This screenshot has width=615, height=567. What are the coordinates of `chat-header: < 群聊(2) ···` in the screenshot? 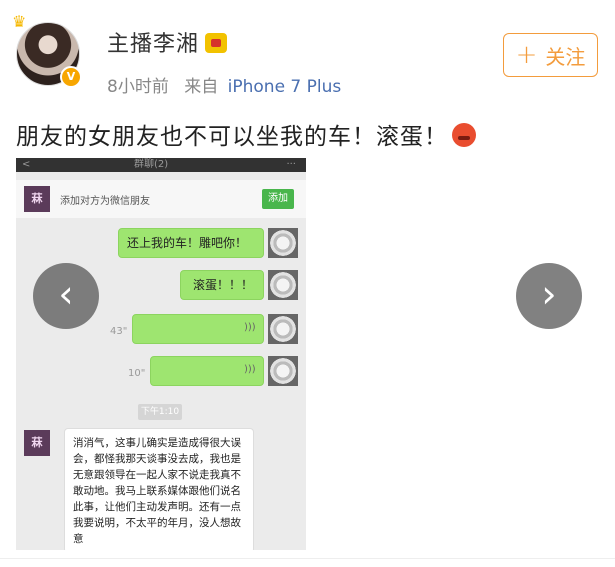 It's located at (161, 165).